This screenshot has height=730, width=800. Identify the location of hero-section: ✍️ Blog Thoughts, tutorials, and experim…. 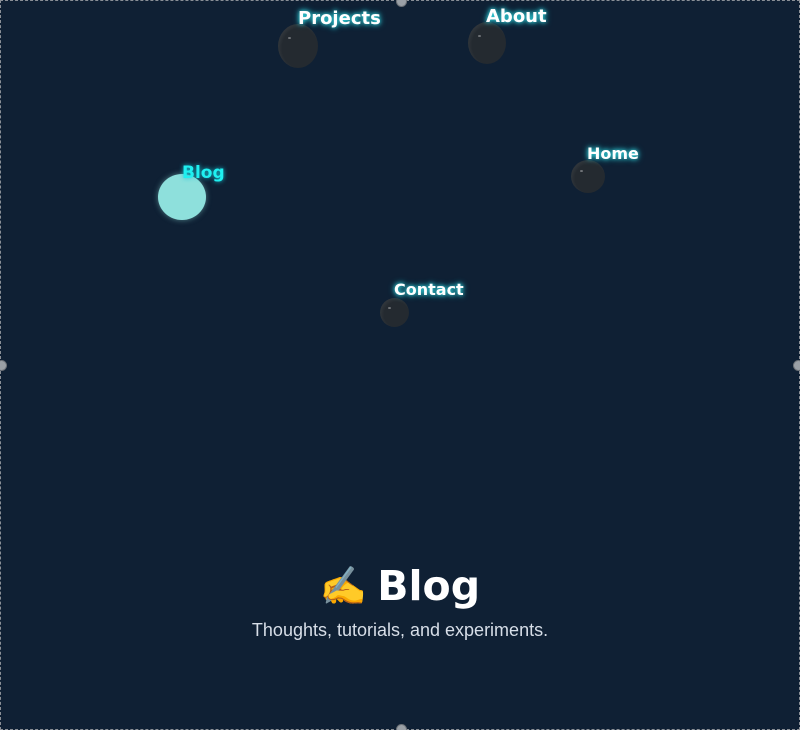
(400, 599).